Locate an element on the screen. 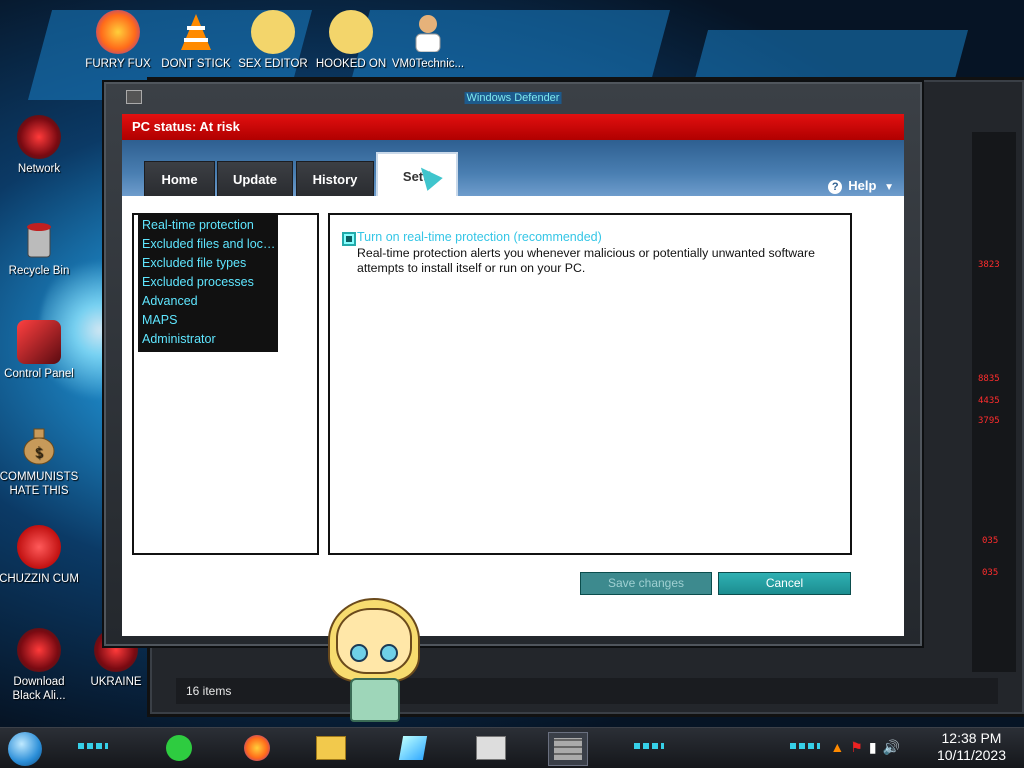  background-window-side-panel: 3823 8835 4435 3795 035 035 is located at coordinates (994, 402).